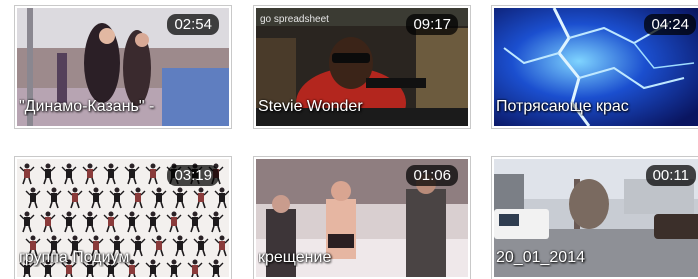 The width and height of the screenshot is (698, 279). I want to click on video-card-dinamo-kazan: 02:54 "Динамо-Казань" -, so click(123, 67).